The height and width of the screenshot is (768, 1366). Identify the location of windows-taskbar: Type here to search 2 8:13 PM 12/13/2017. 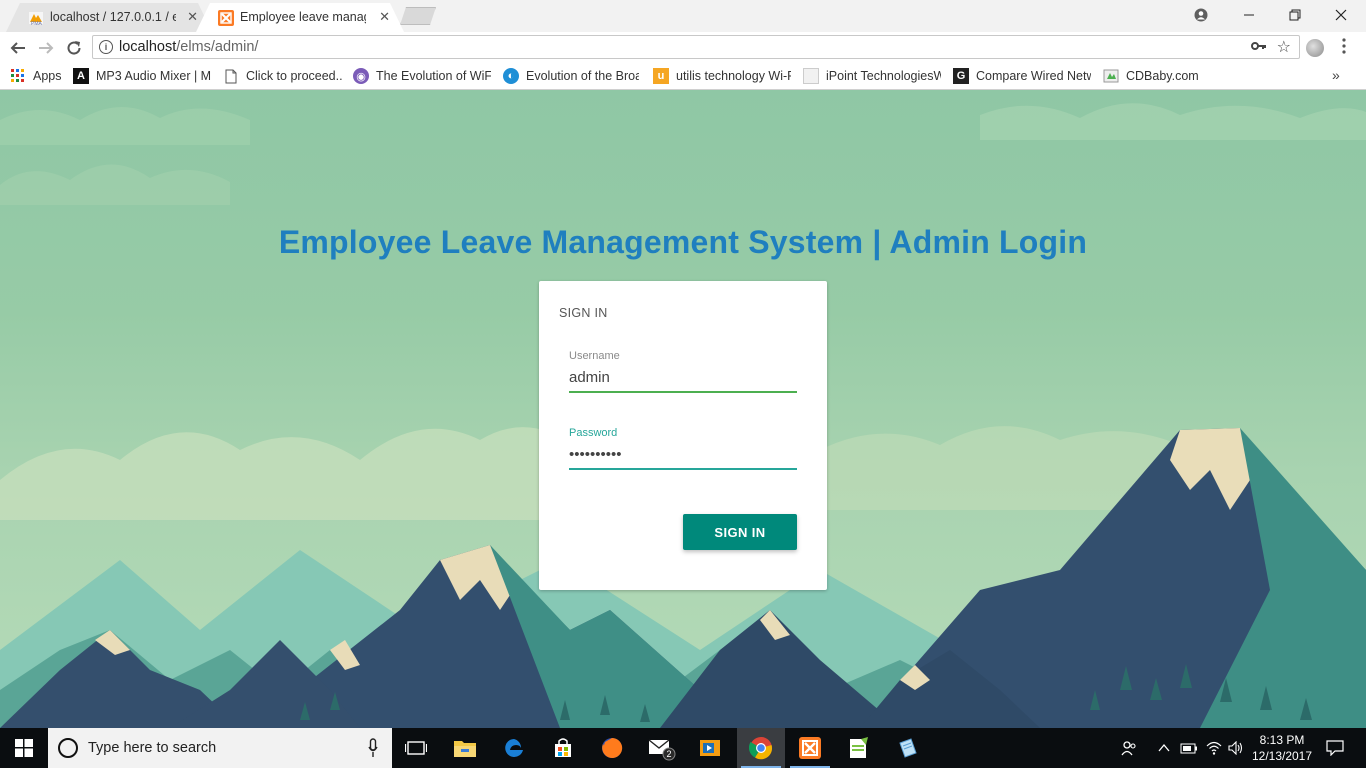
(683, 748).